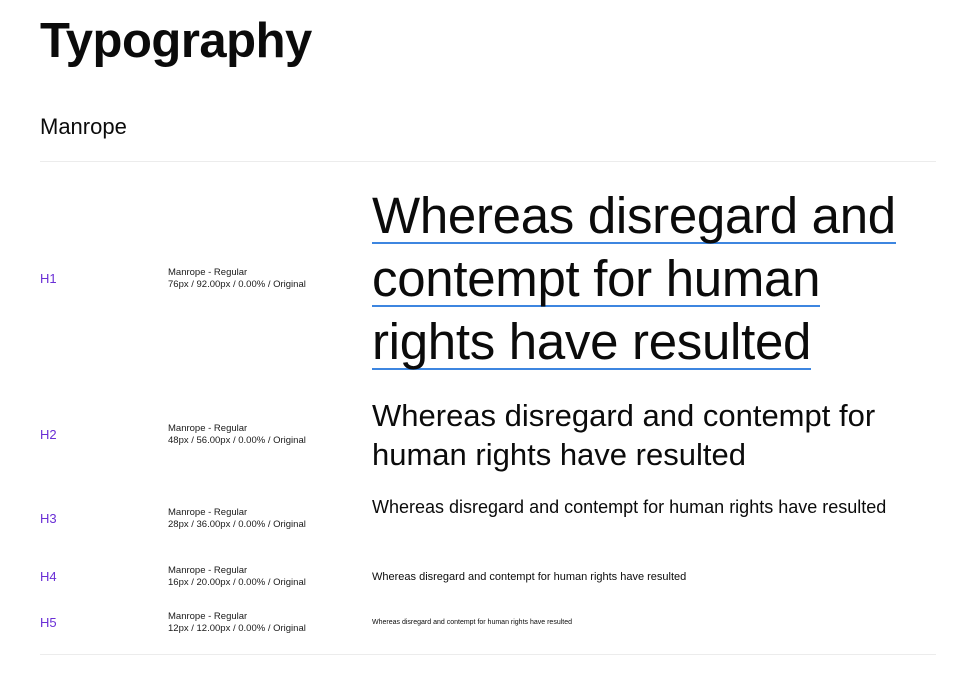  What do you see at coordinates (48, 576) in the screenshot?
I see `style-tag: H4` at bounding box center [48, 576].